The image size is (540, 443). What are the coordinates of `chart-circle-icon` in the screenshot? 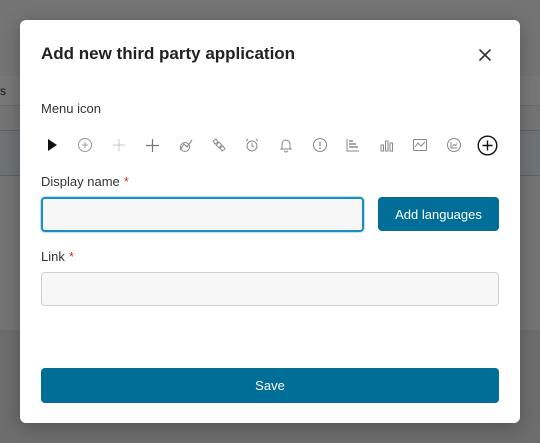 It's located at (454, 145).